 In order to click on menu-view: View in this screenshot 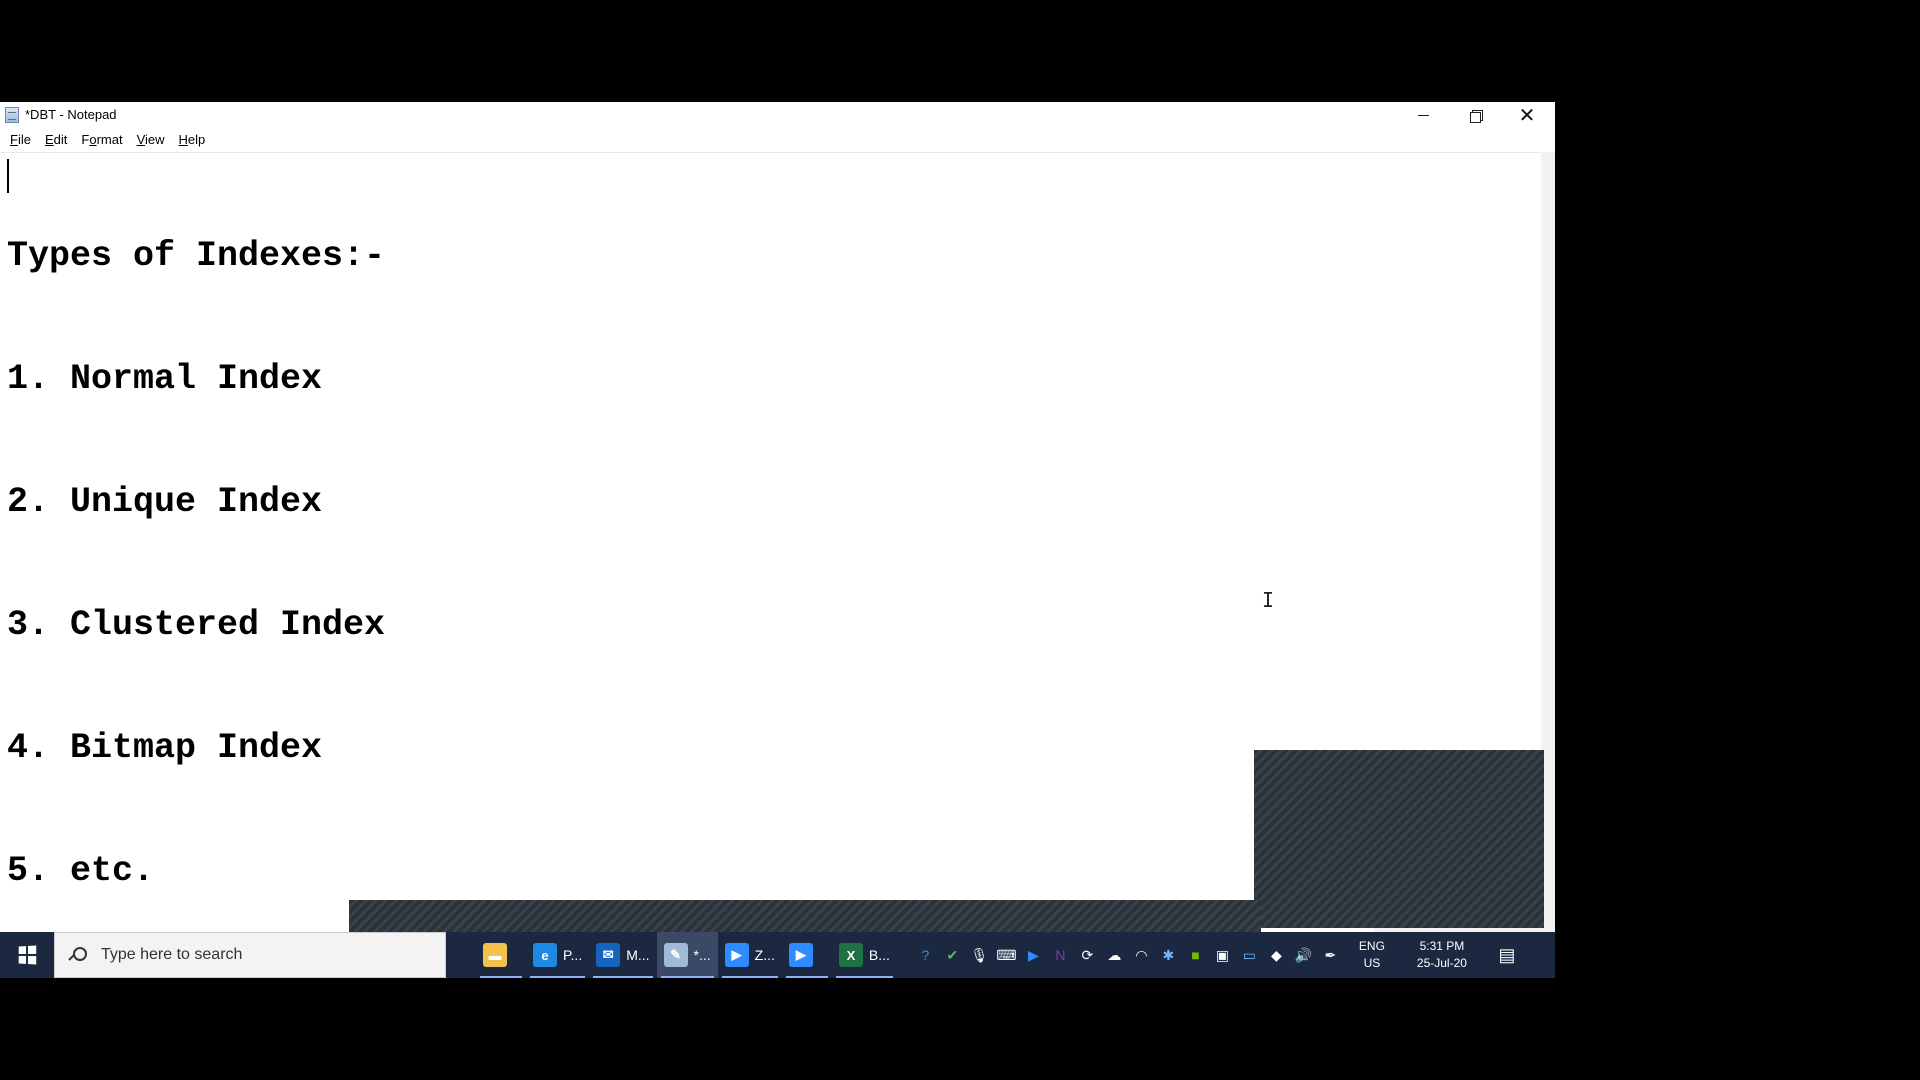, I will do `click(151, 139)`.